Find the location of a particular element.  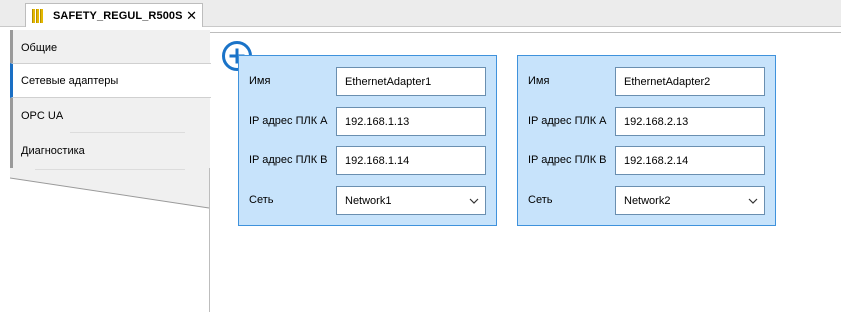

content-divider is located at coordinates (525, 32).